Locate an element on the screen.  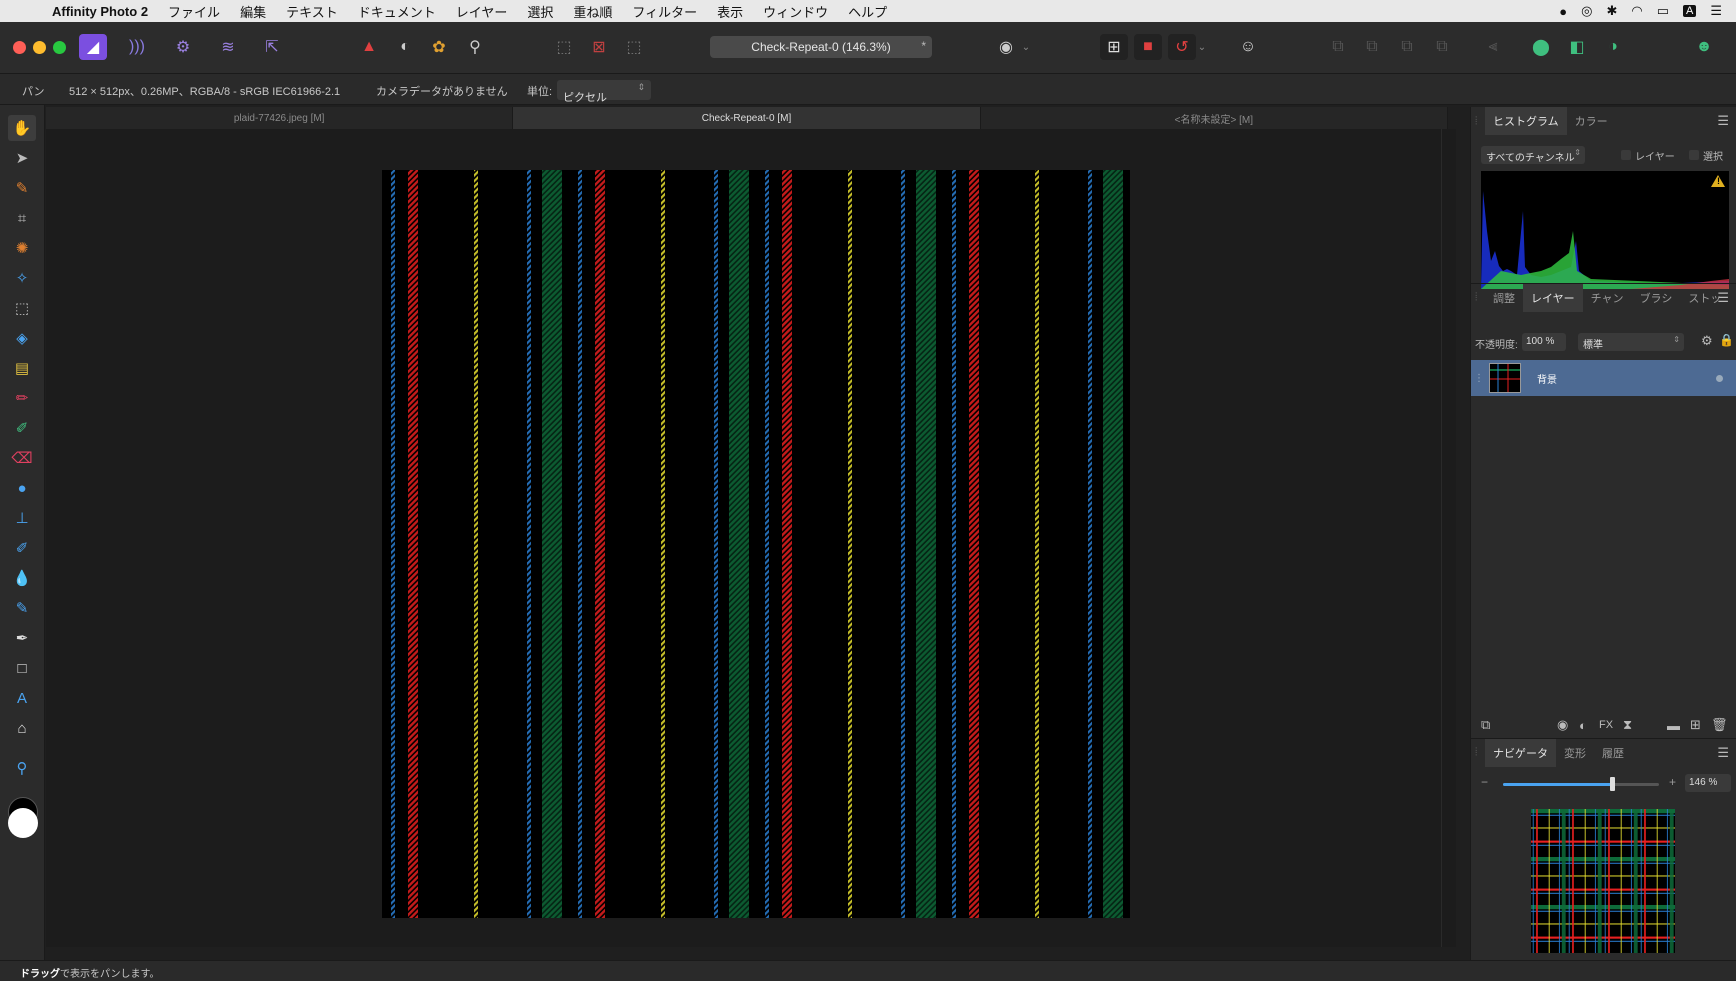
layer-styles-icon: ⧉ is located at coordinates (1485, 725).